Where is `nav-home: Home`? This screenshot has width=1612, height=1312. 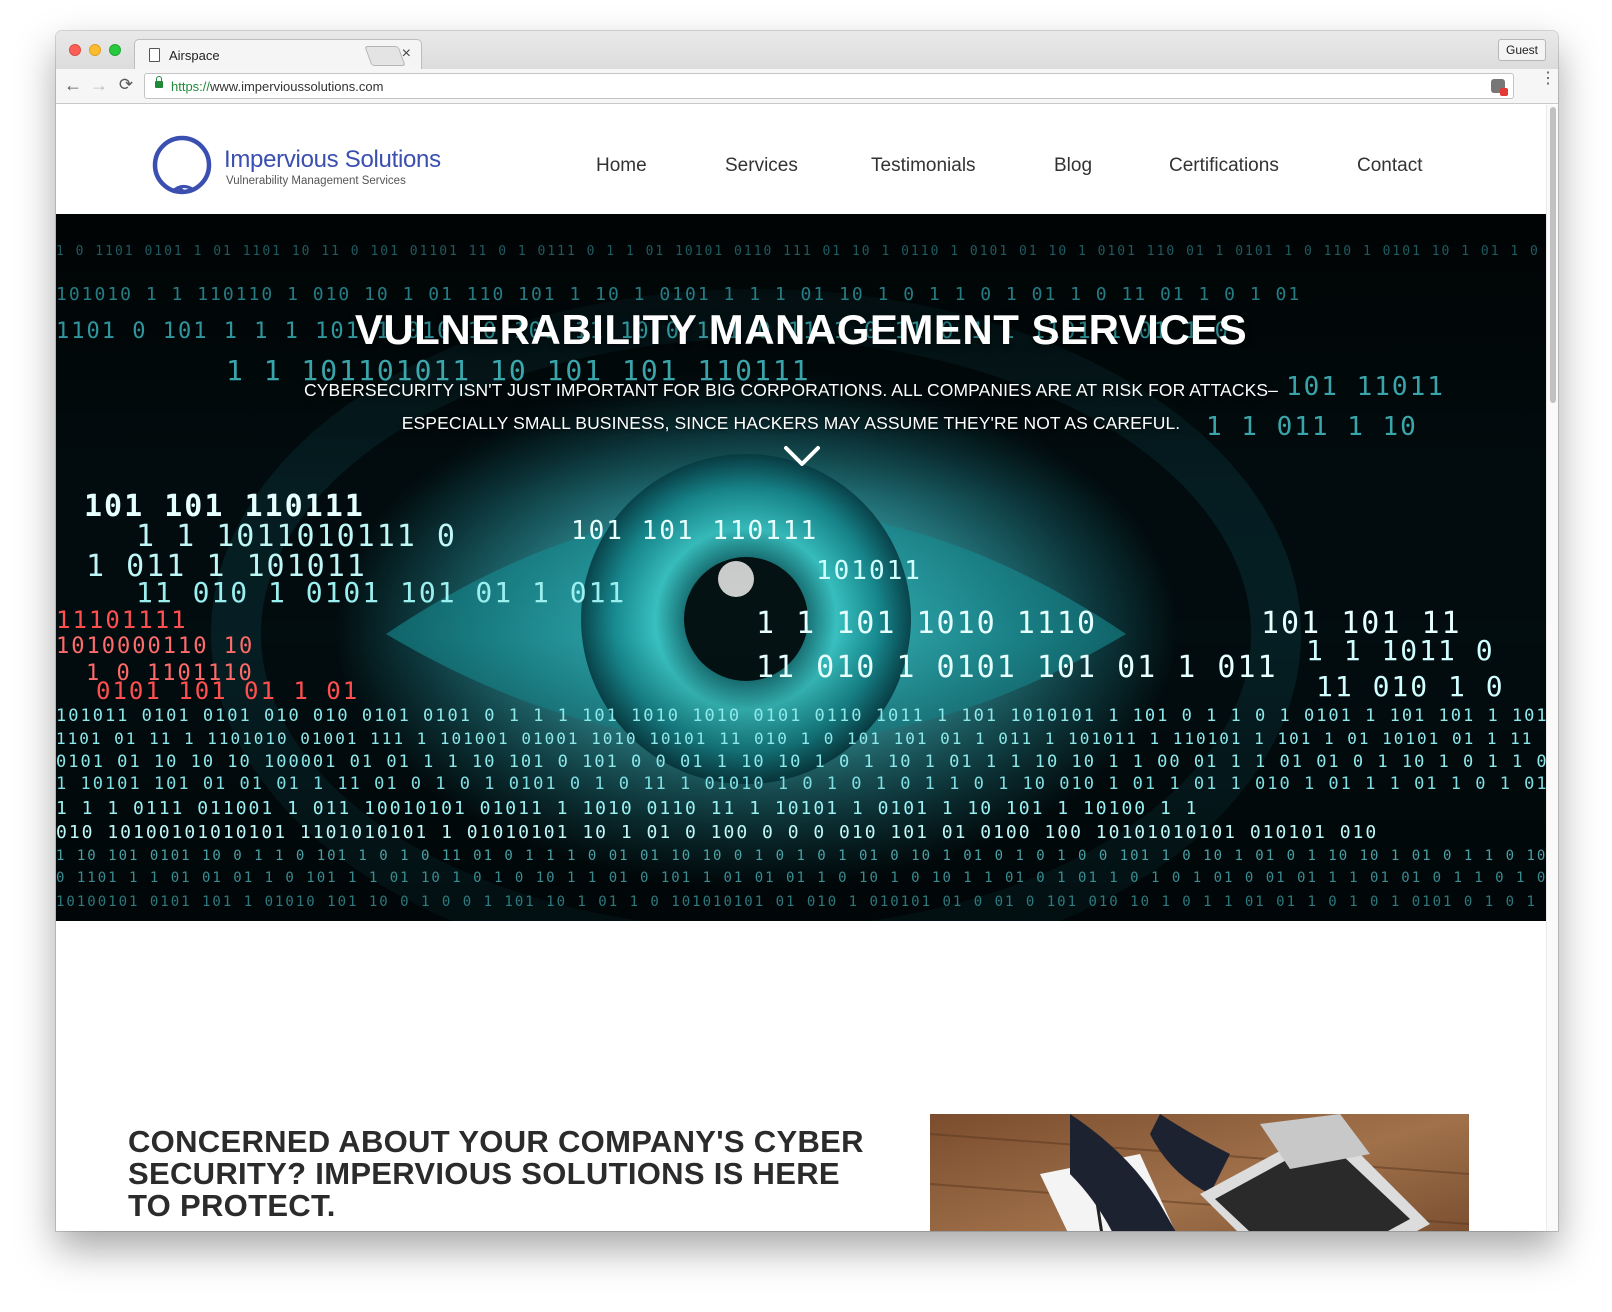
nav-home: Home is located at coordinates (621, 166).